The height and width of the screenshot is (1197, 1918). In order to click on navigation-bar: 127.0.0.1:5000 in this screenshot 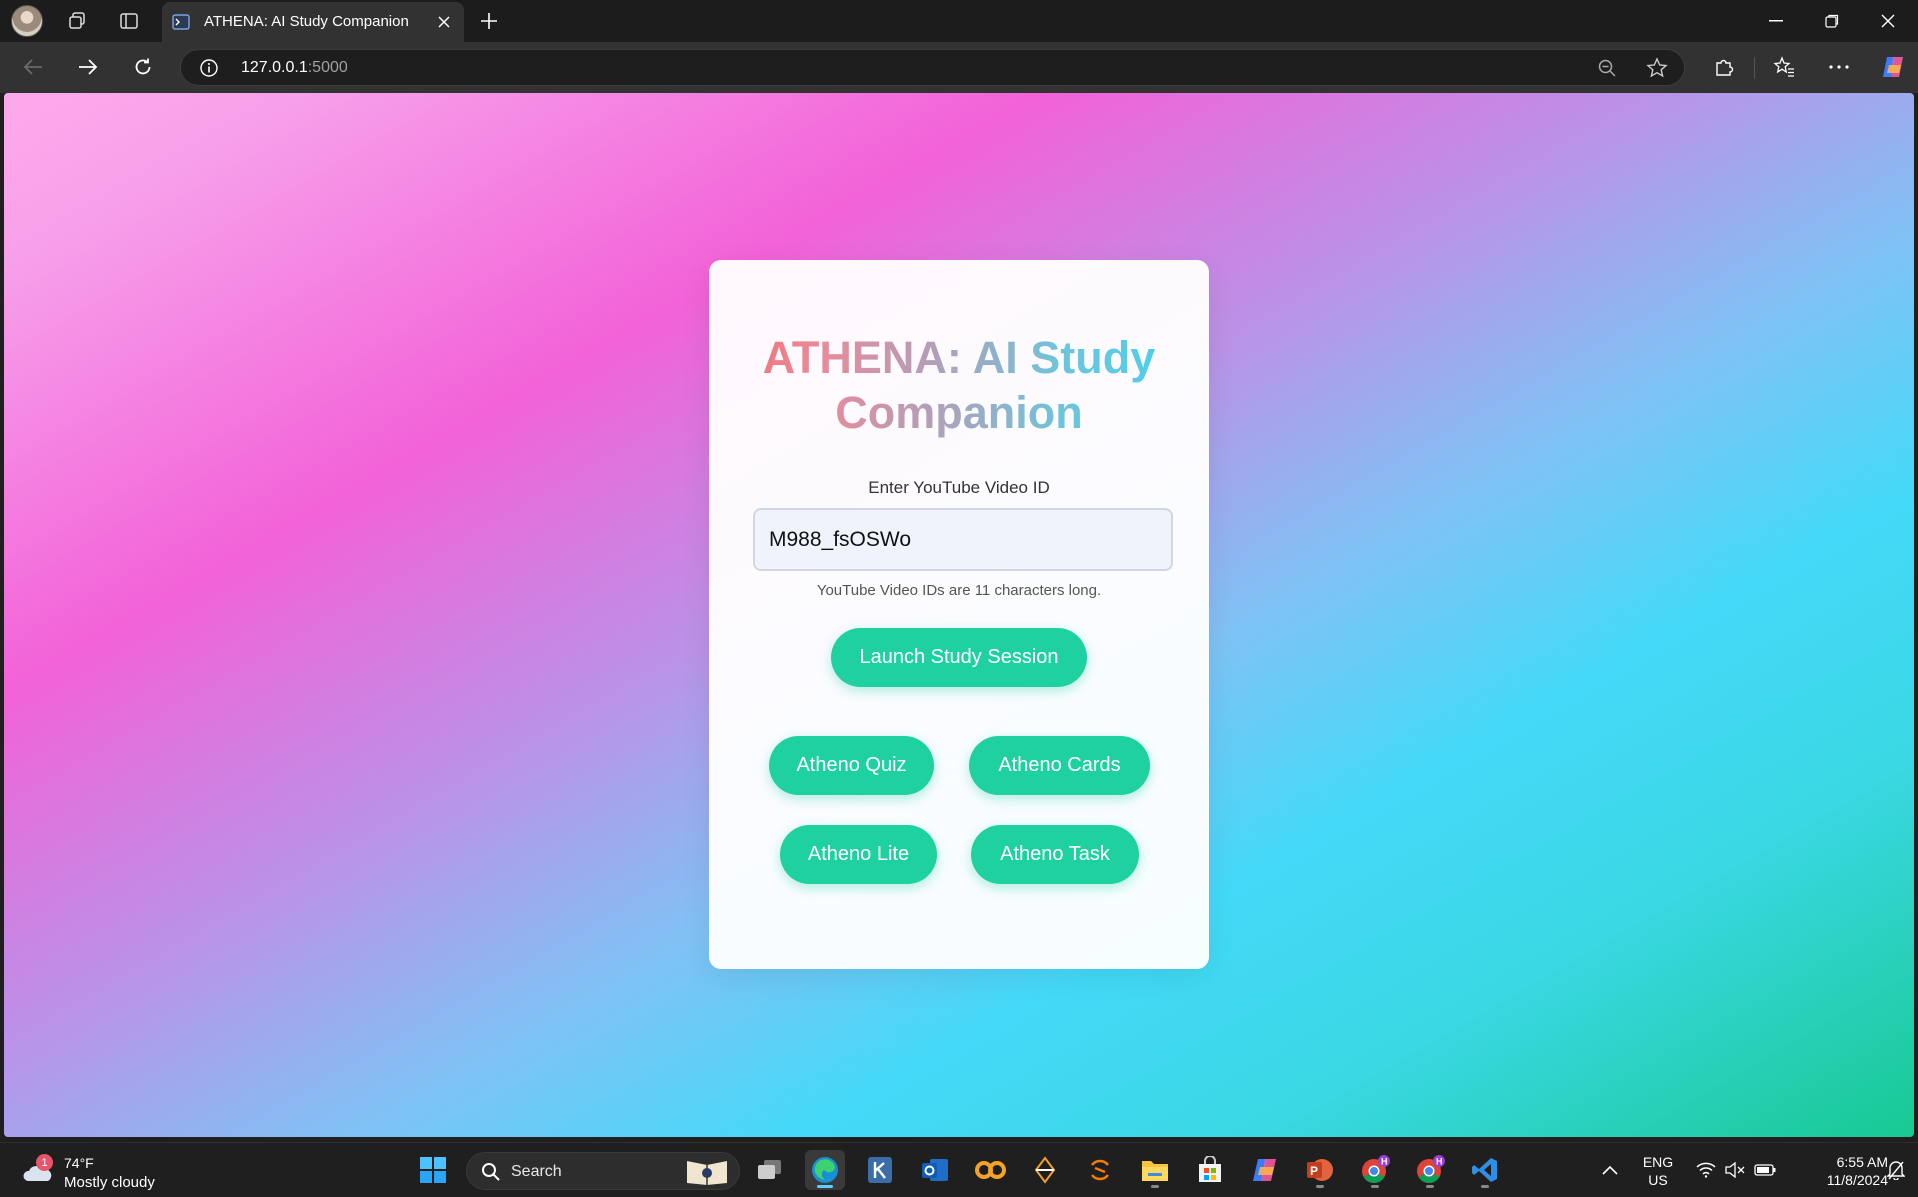, I will do `click(959, 67)`.